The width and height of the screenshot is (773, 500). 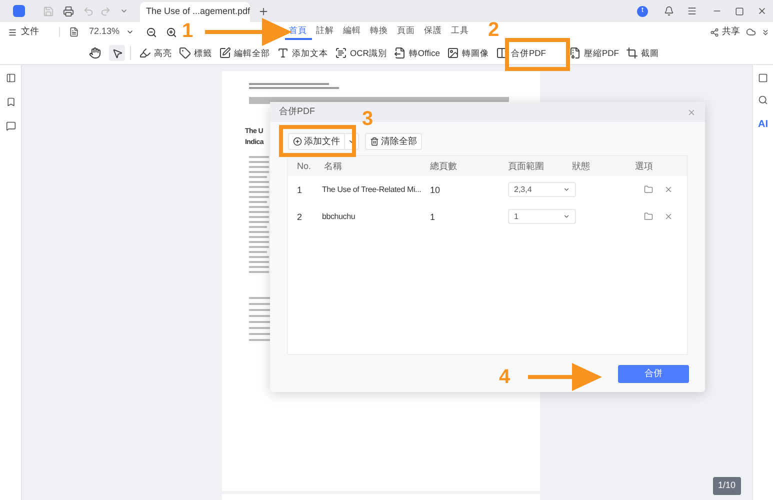 I want to click on zoom-in-icon, so click(x=171, y=32).